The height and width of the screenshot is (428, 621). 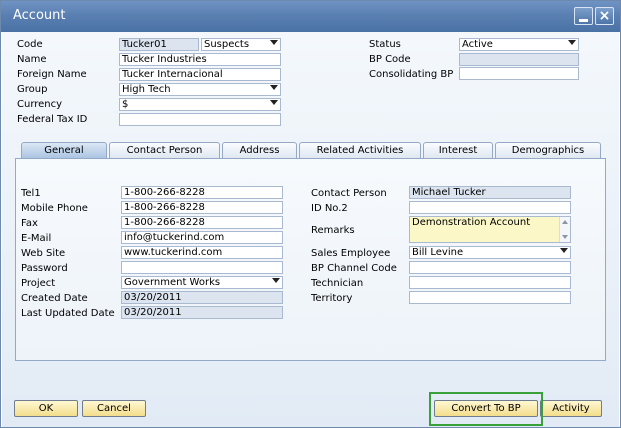 What do you see at coordinates (146, 89) in the screenshot?
I see `group-value: High Tech` at bounding box center [146, 89].